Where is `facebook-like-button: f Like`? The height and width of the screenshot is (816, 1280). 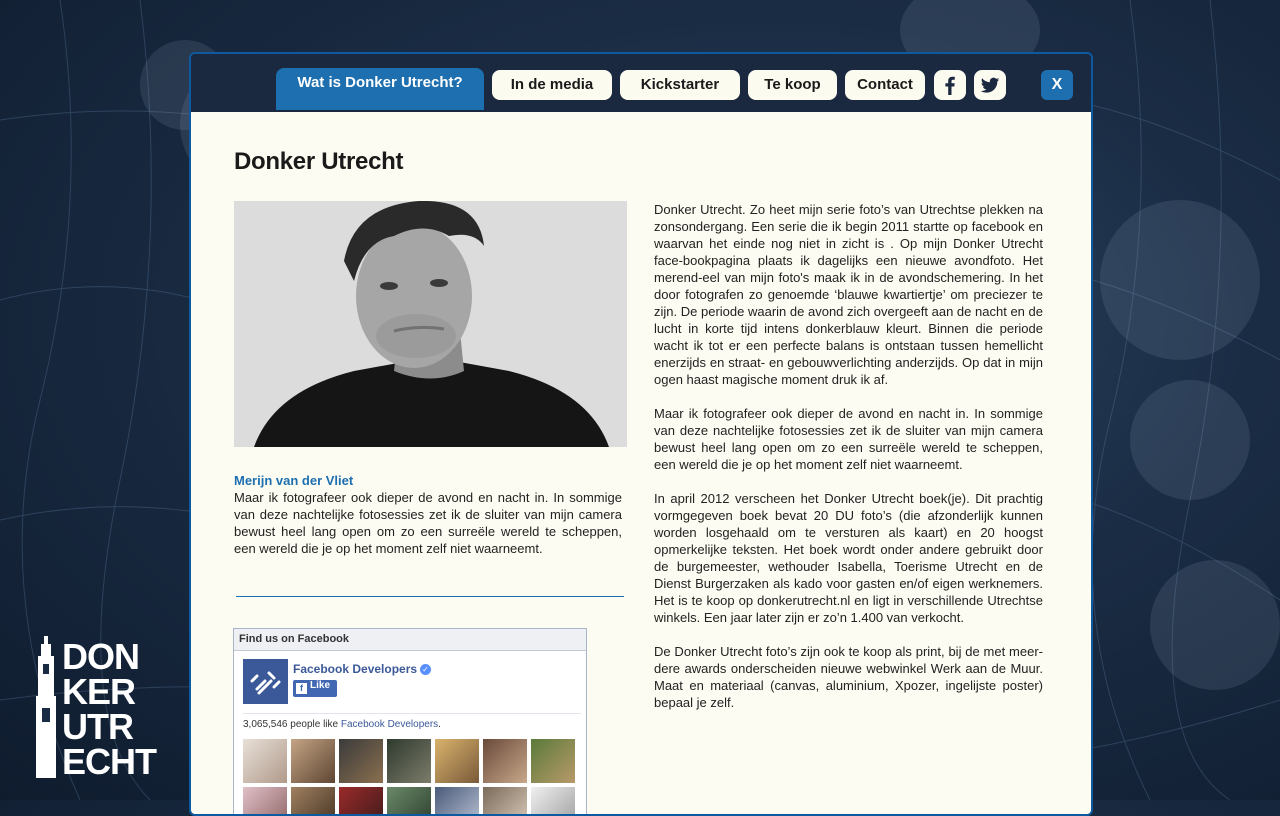 facebook-like-button: f Like is located at coordinates (315, 688).